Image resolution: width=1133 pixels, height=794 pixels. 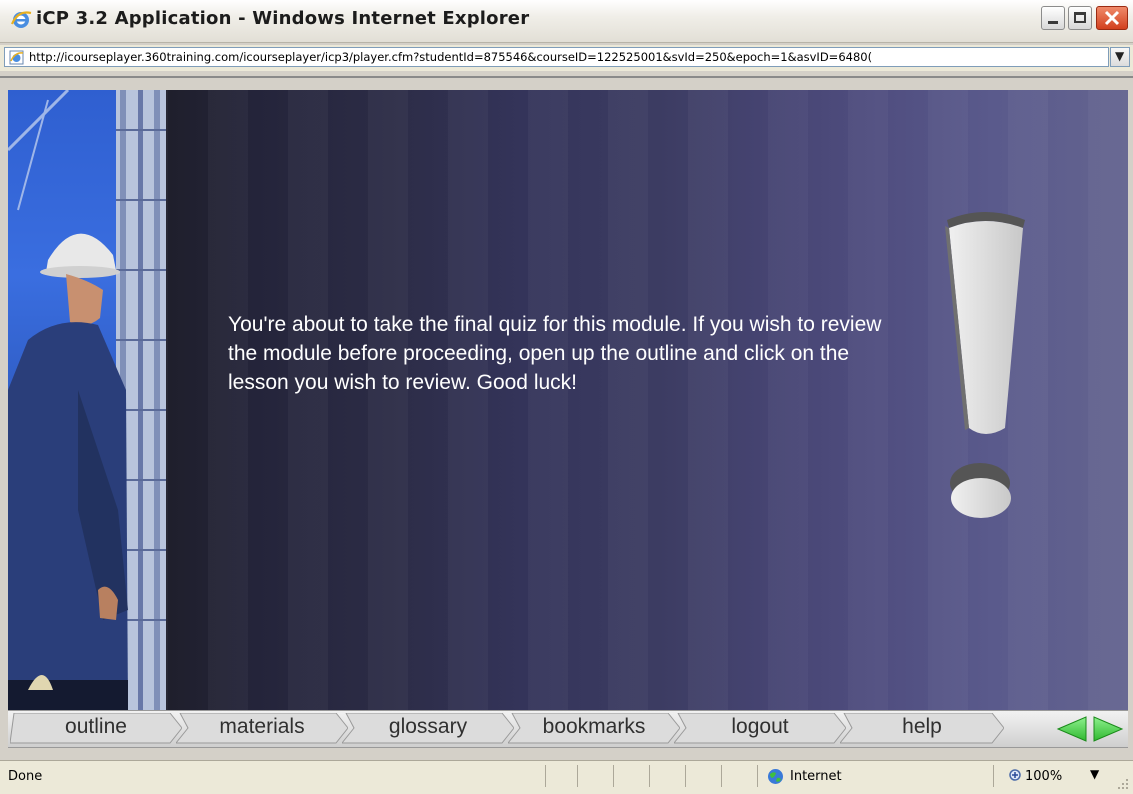 I want to click on globe-icon, so click(x=775, y=776).